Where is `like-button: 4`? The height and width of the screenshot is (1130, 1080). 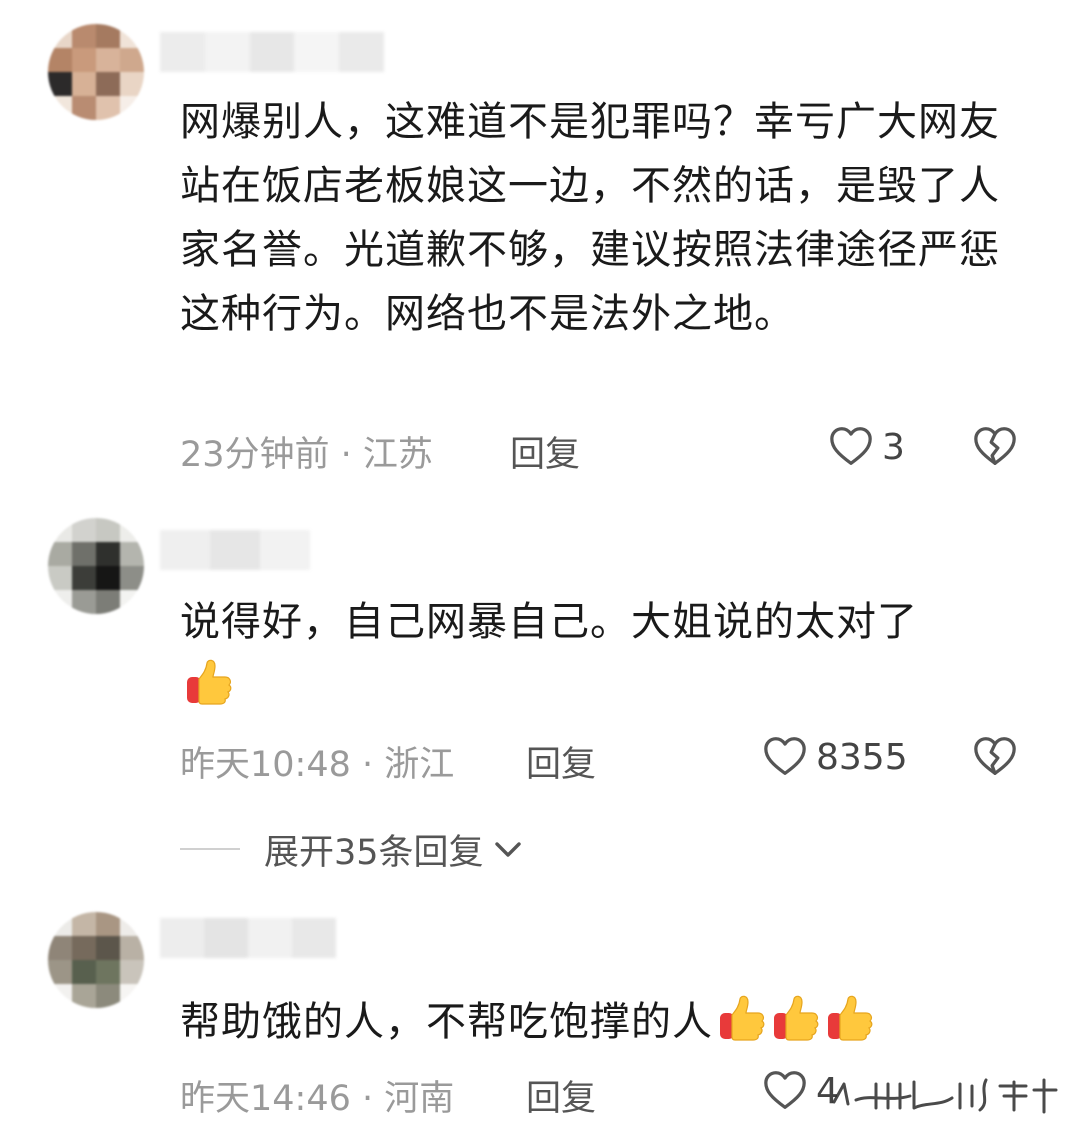 like-button: 4 is located at coordinates (800, 1091).